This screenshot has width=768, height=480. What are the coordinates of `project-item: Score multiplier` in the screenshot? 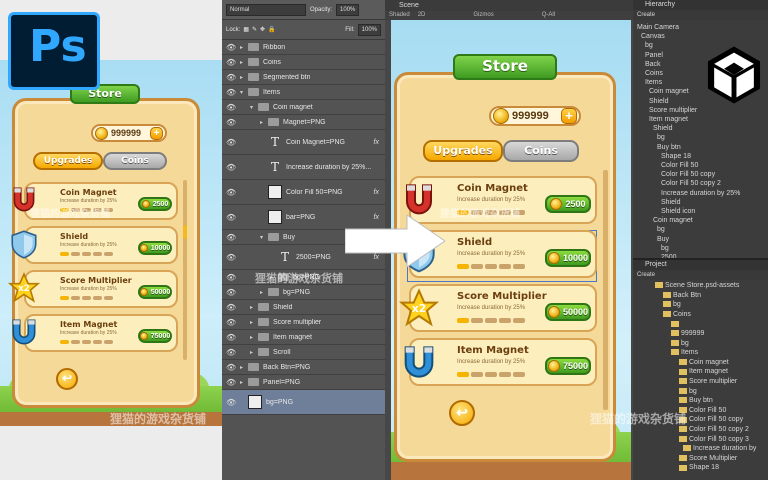 It's located at (708, 381).